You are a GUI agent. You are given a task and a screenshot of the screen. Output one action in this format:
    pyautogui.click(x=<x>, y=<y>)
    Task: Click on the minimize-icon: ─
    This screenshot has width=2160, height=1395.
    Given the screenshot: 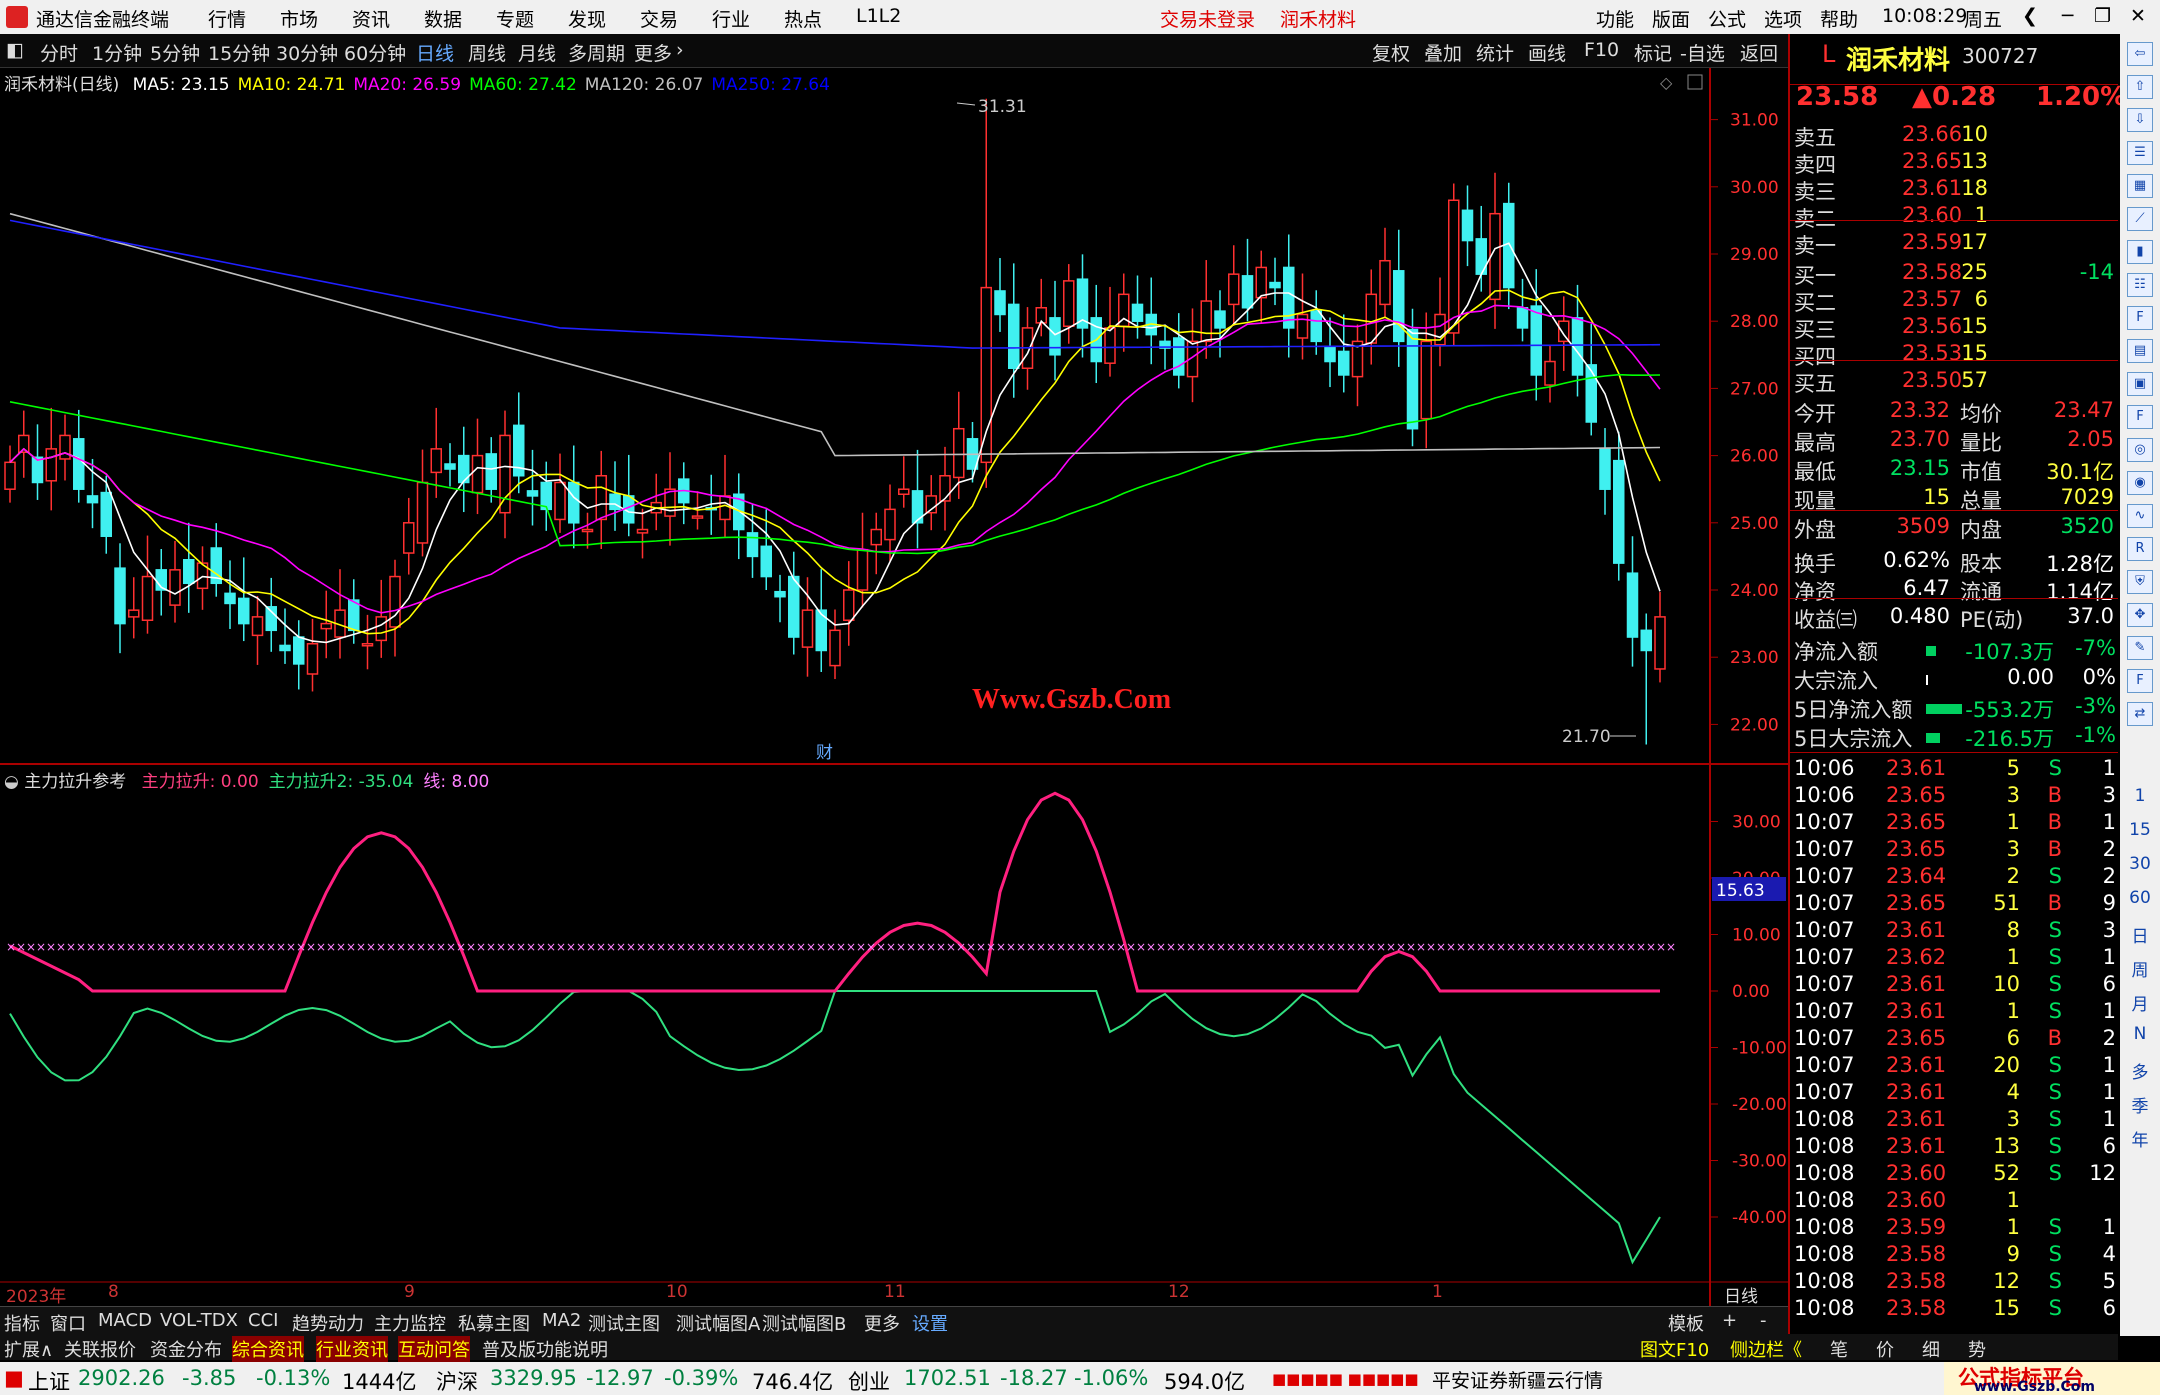 What is the action you would take?
    pyautogui.click(x=2067, y=16)
    